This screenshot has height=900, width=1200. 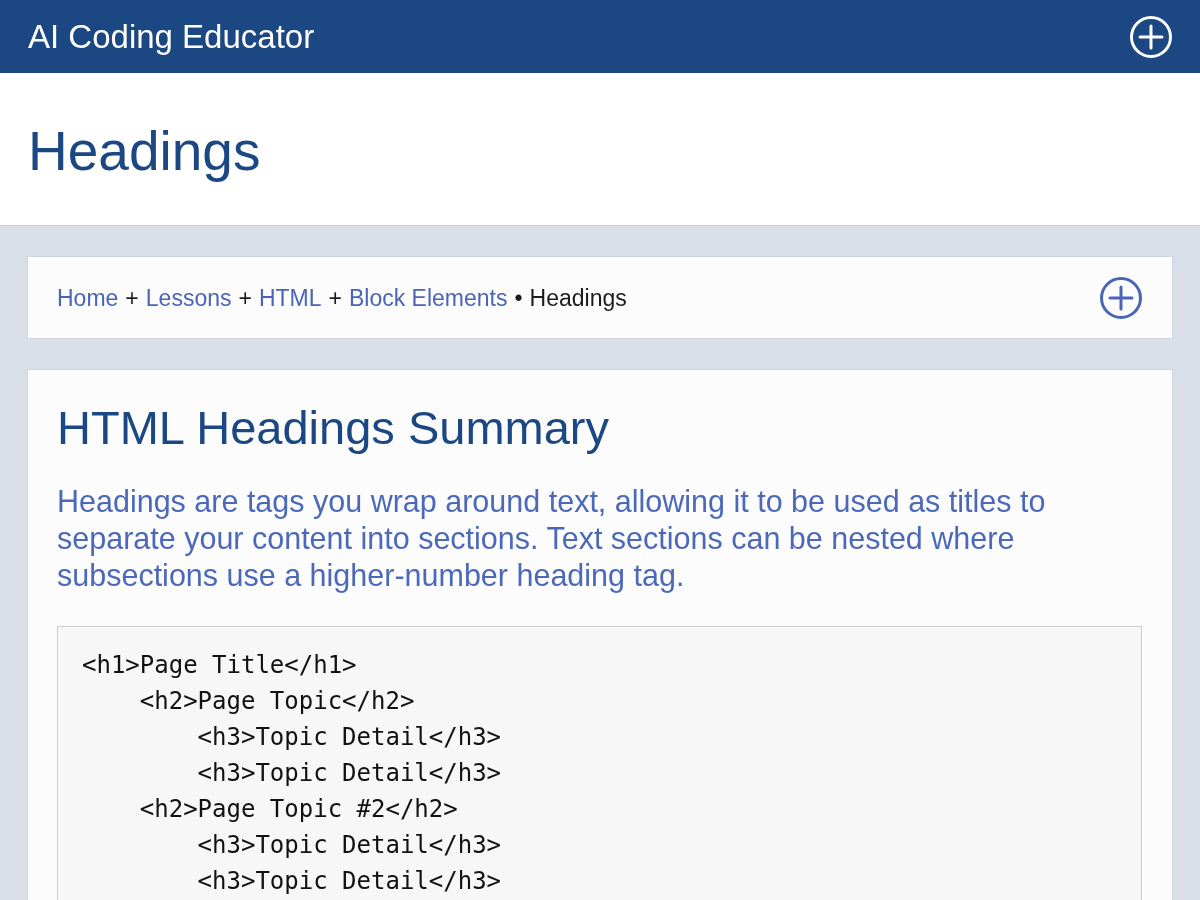 What do you see at coordinates (333, 428) in the screenshot?
I see `section-title: HTML Headings Summary` at bounding box center [333, 428].